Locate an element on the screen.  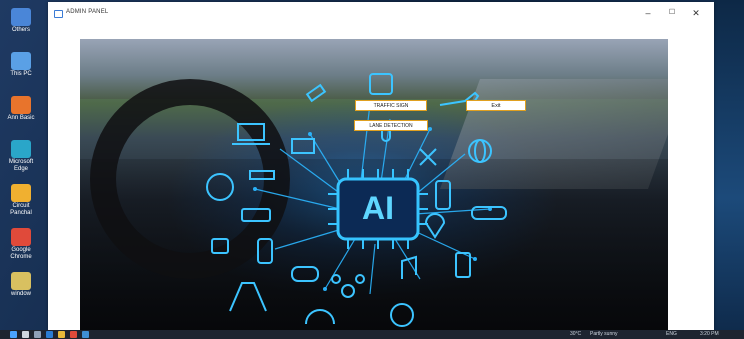
minimize-button: – is located at coordinates (648, 13).